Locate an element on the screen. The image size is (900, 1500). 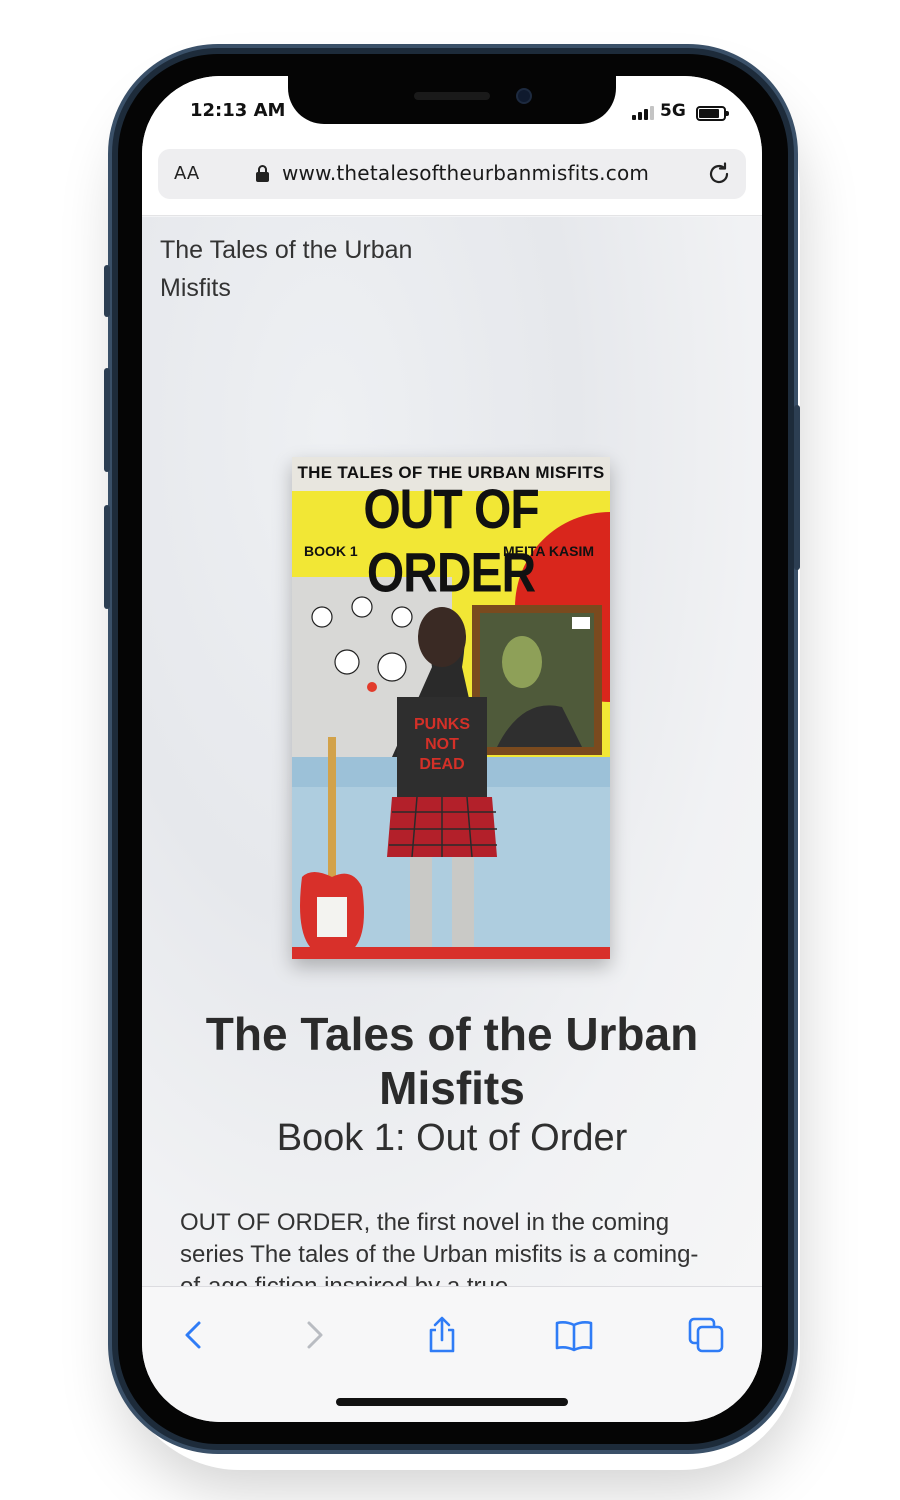
status-time: 12:13 AM is located at coordinates (238, 110).